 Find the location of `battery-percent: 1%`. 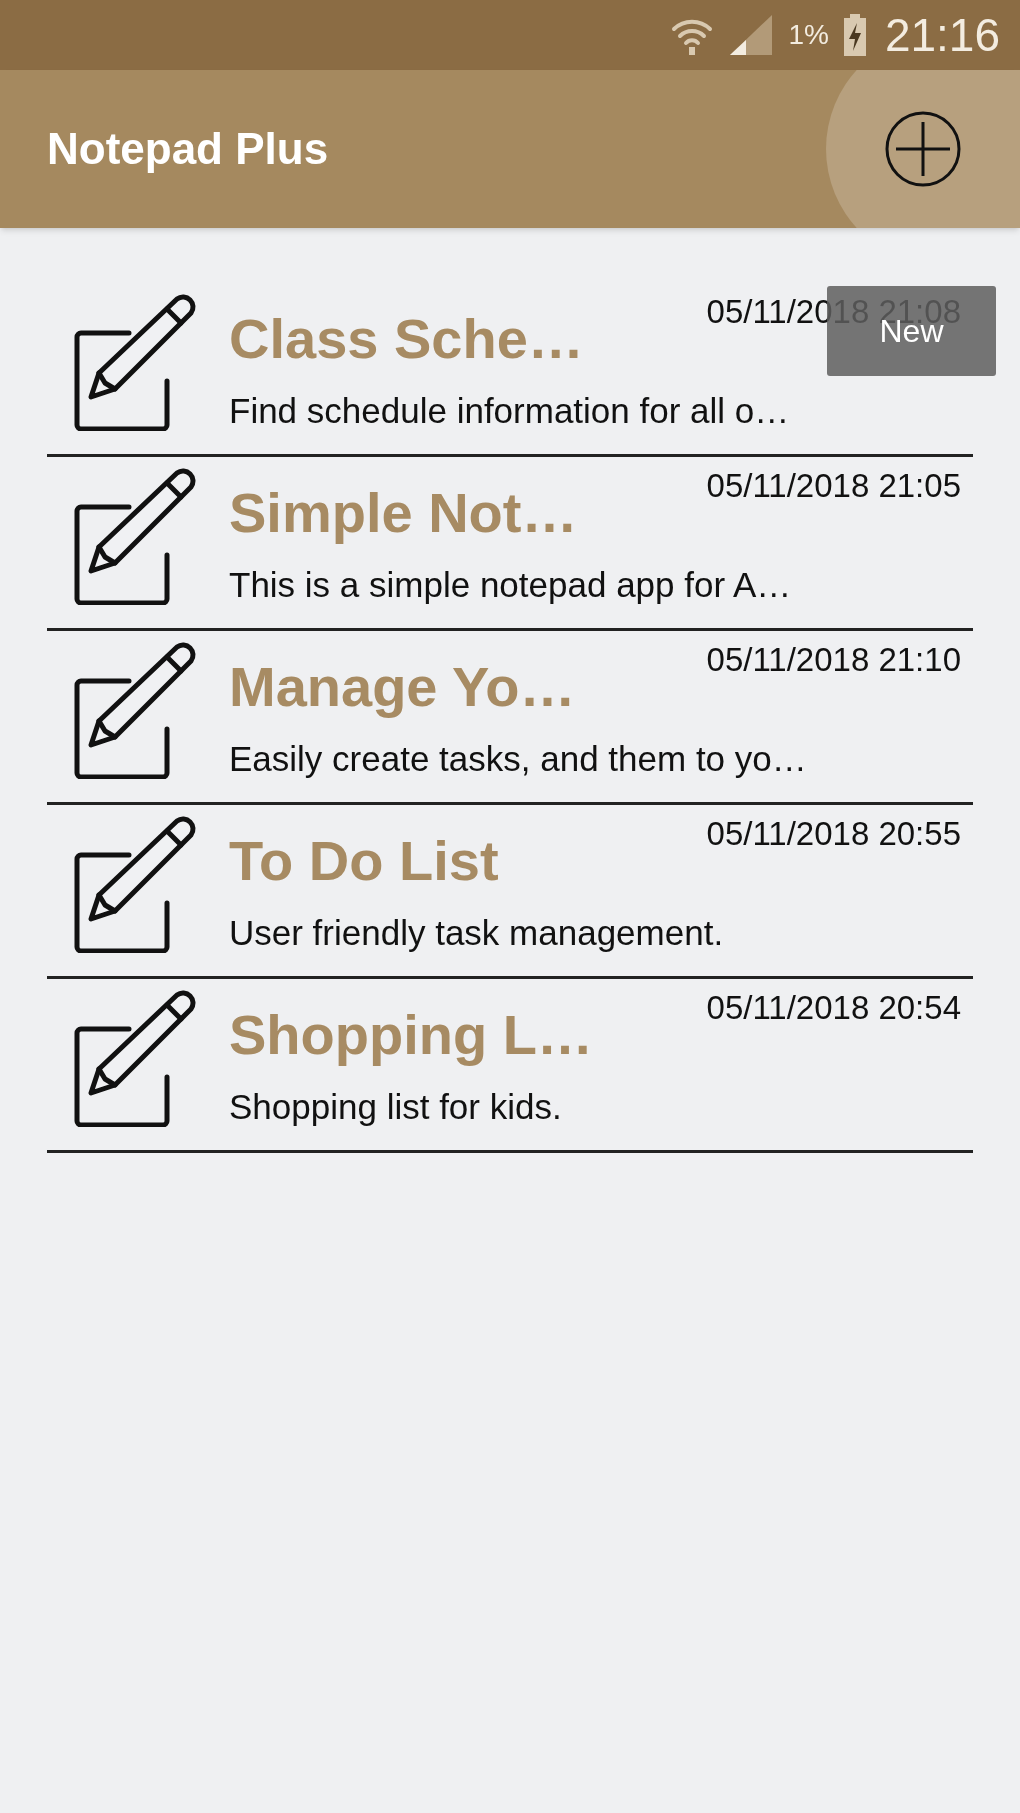

battery-percent: 1% is located at coordinates (808, 35).